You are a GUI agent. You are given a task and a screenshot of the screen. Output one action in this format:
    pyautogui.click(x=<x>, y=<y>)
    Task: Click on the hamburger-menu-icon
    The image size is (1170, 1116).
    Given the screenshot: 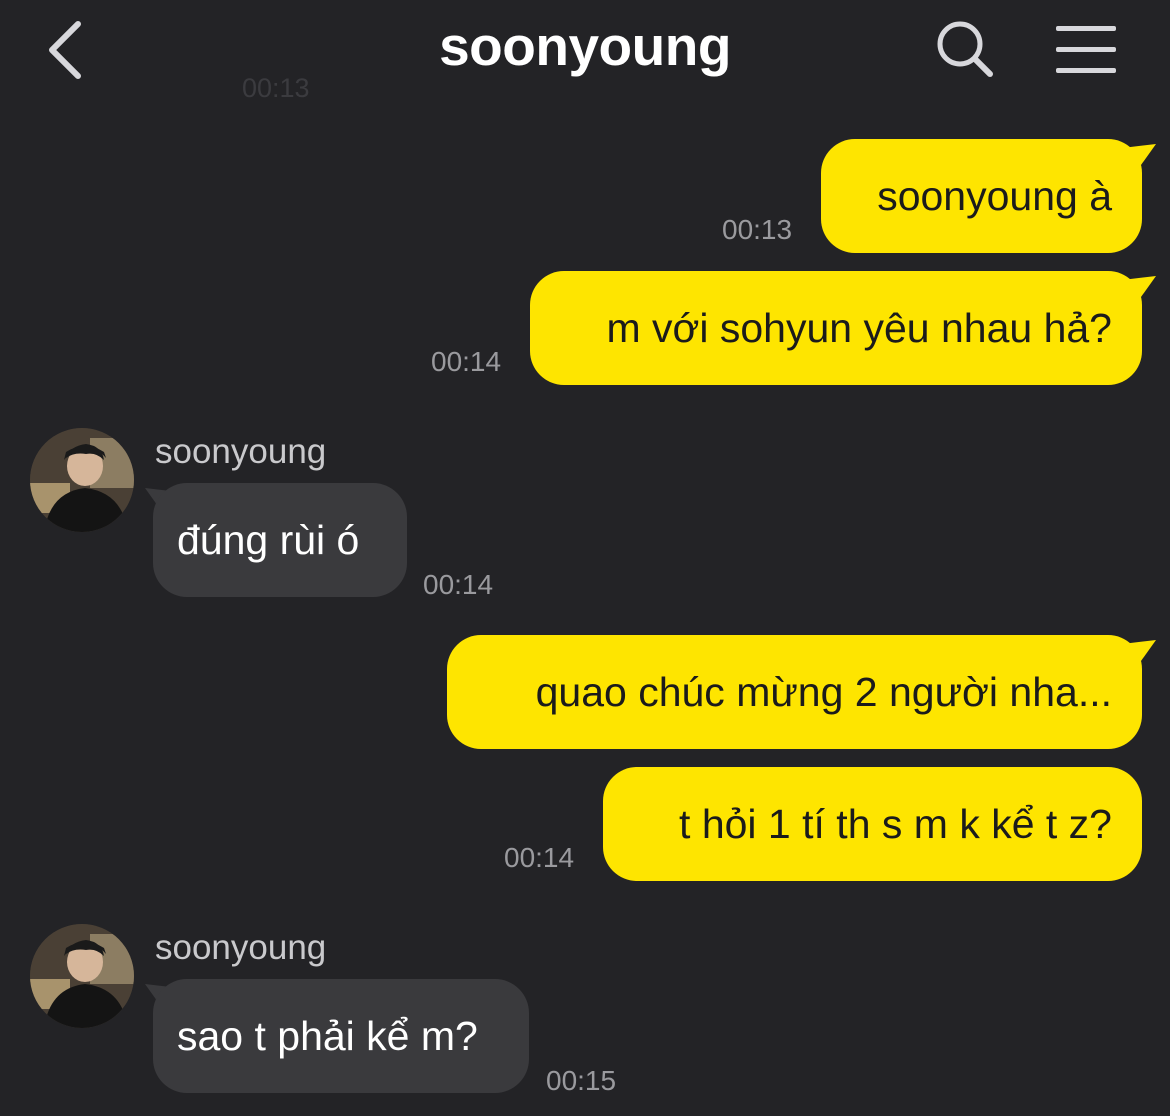 What is the action you would take?
    pyautogui.click(x=1086, y=49)
    